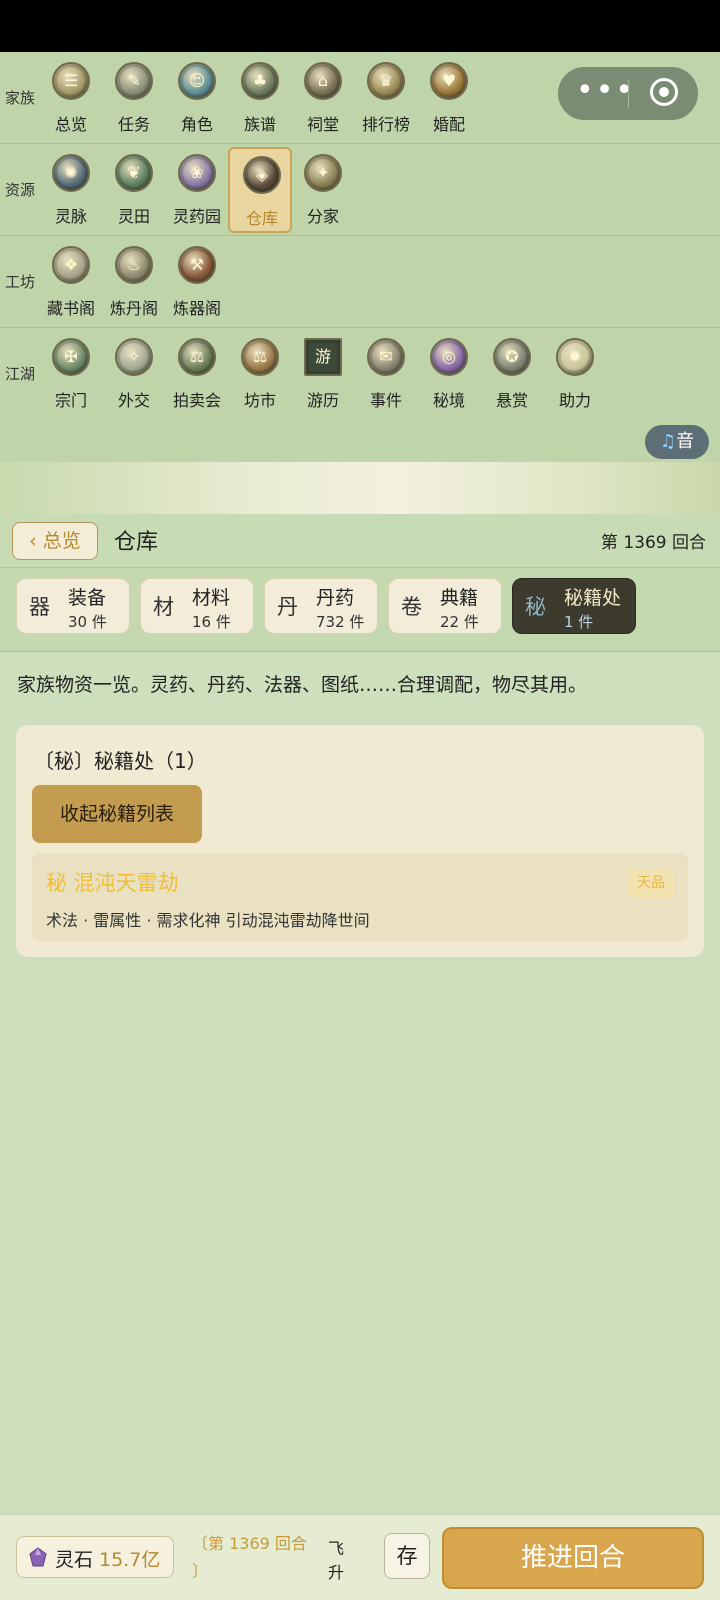 The image size is (720, 1600). I want to click on branch-family-icon: ✦, so click(323, 173).